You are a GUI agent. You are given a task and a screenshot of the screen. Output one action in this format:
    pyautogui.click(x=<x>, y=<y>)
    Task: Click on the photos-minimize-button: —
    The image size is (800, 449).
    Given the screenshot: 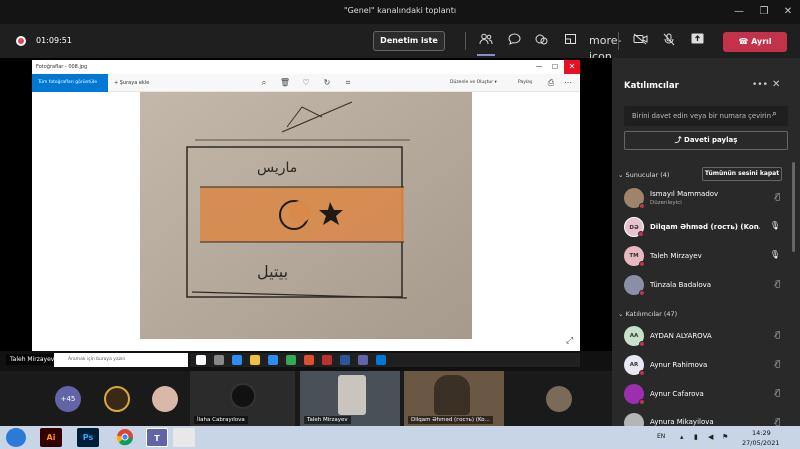 What is the action you would take?
    pyautogui.click(x=539, y=67)
    